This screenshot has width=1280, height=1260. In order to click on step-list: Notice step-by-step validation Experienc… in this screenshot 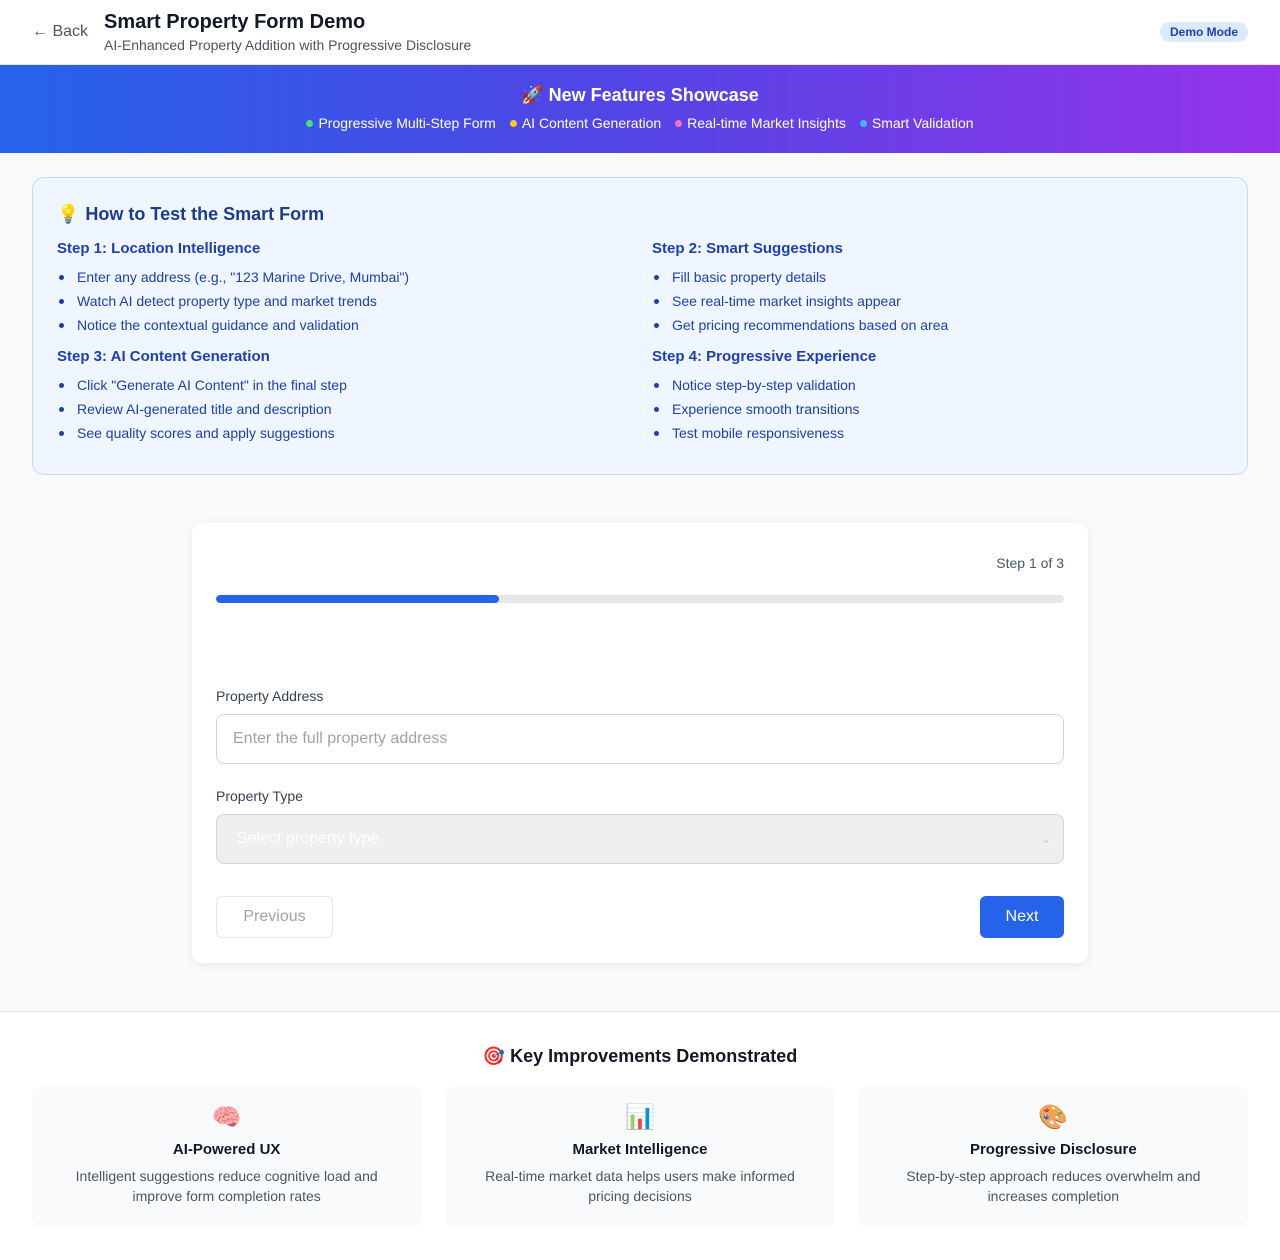, I will do `click(937, 409)`.